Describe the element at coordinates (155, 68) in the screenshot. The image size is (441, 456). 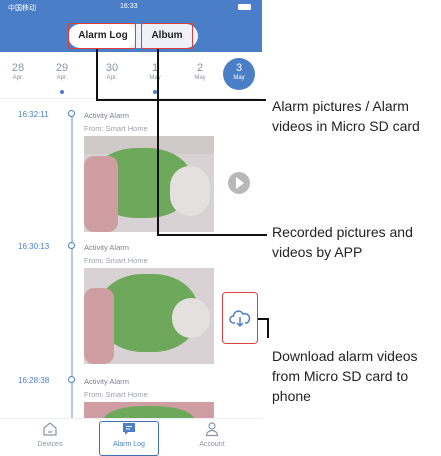
I see `date-day: 1` at that location.